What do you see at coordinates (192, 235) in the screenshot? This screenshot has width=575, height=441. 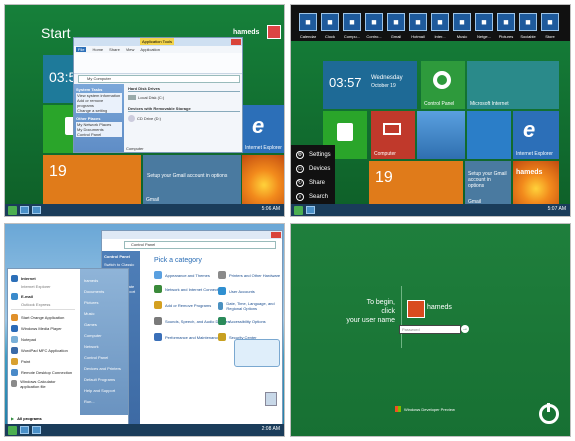 I see `control-panel-titlebar` at bounding box center [192, 235].